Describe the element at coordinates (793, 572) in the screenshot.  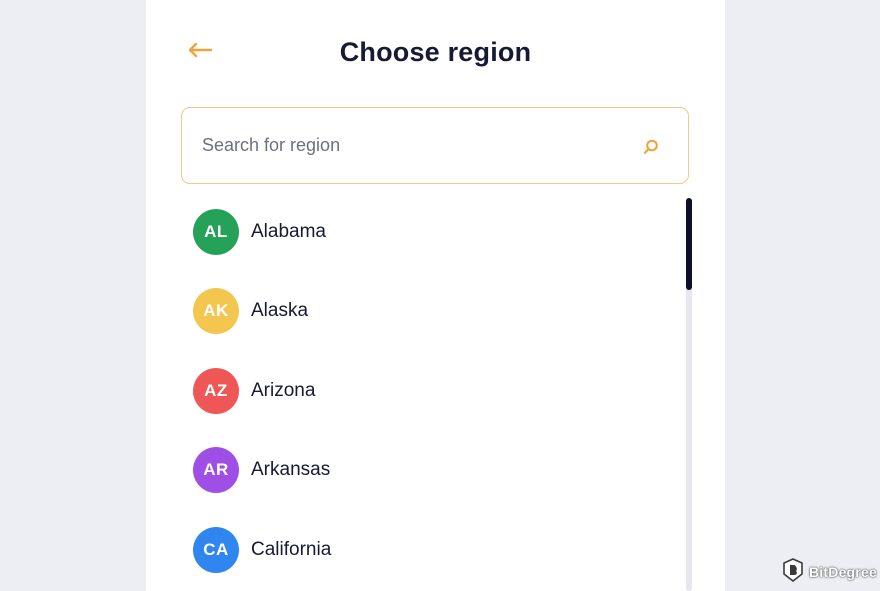
I see `bitdegree-logo-icon` at that location.